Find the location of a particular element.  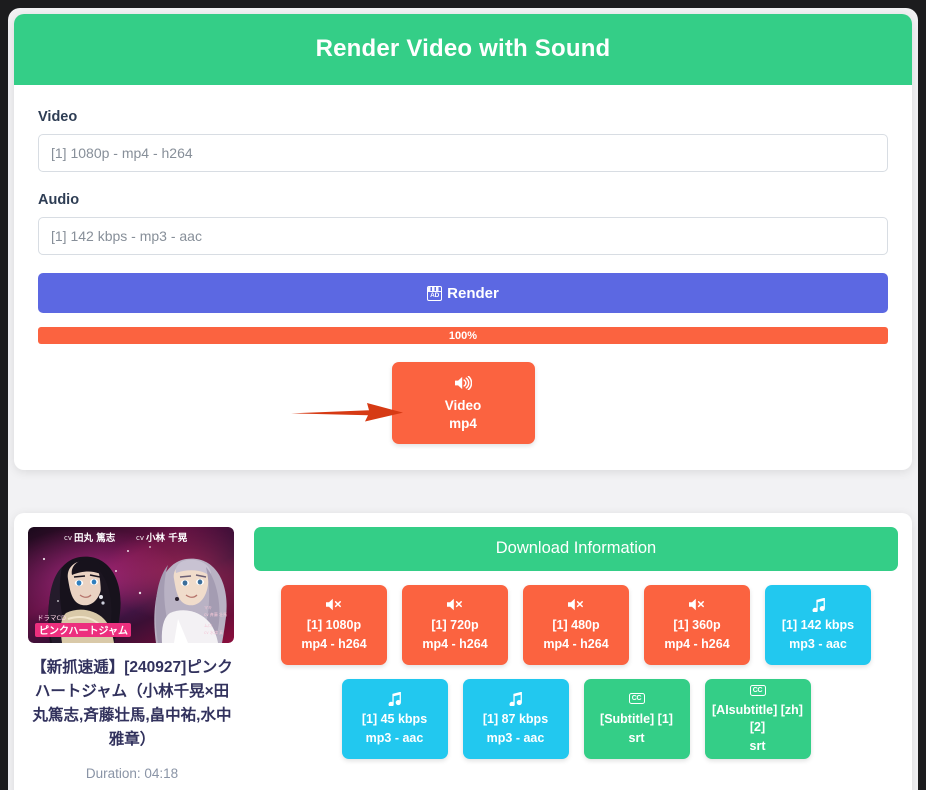

download-tile-video-0: [1] 1080p mp4 - h264 is located at coordinates (334, 625).